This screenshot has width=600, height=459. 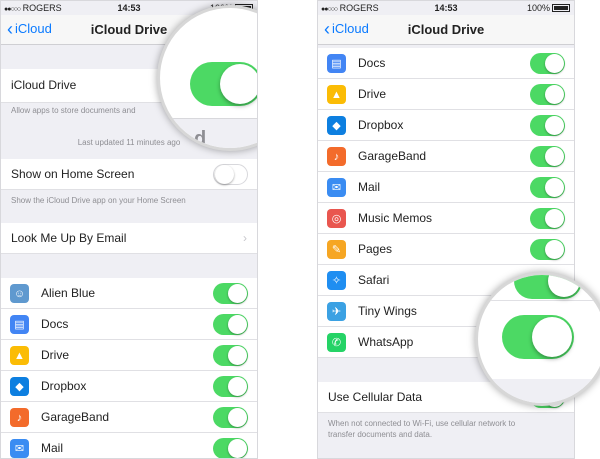 What do you see at coordinates (386, 342) in the screenshot?
I see `app-label: WhatsApp` at bounding box center [386, 342].